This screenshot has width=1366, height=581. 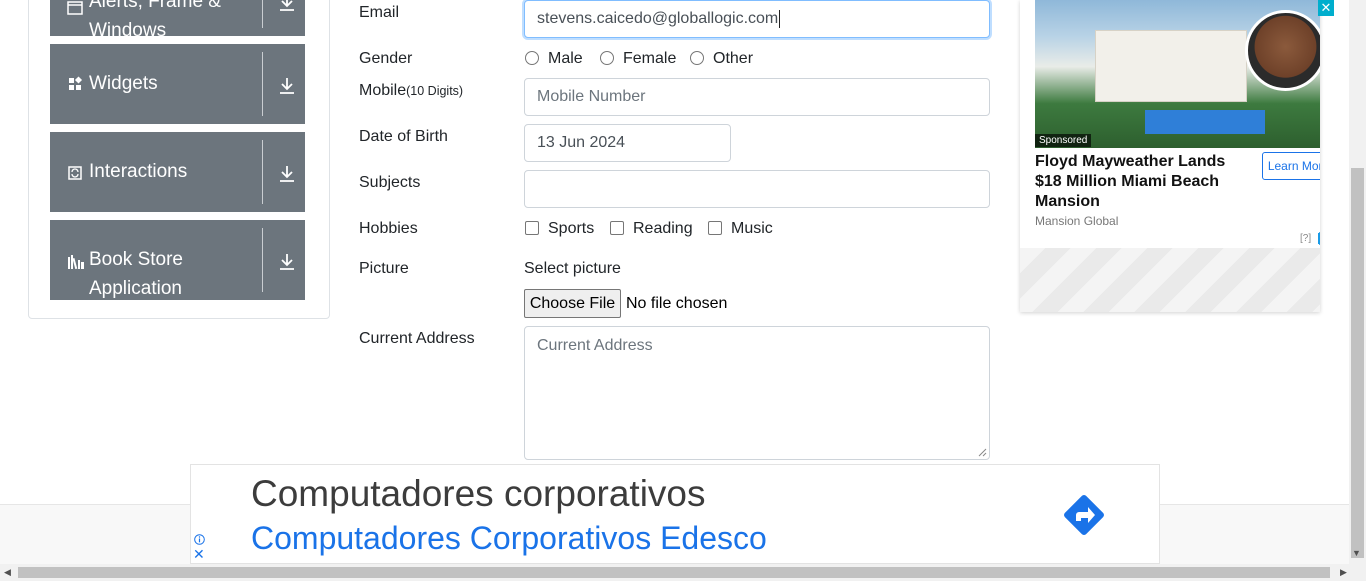 I want to click on hobby-option-music: Music, so click(x=752, y=229).